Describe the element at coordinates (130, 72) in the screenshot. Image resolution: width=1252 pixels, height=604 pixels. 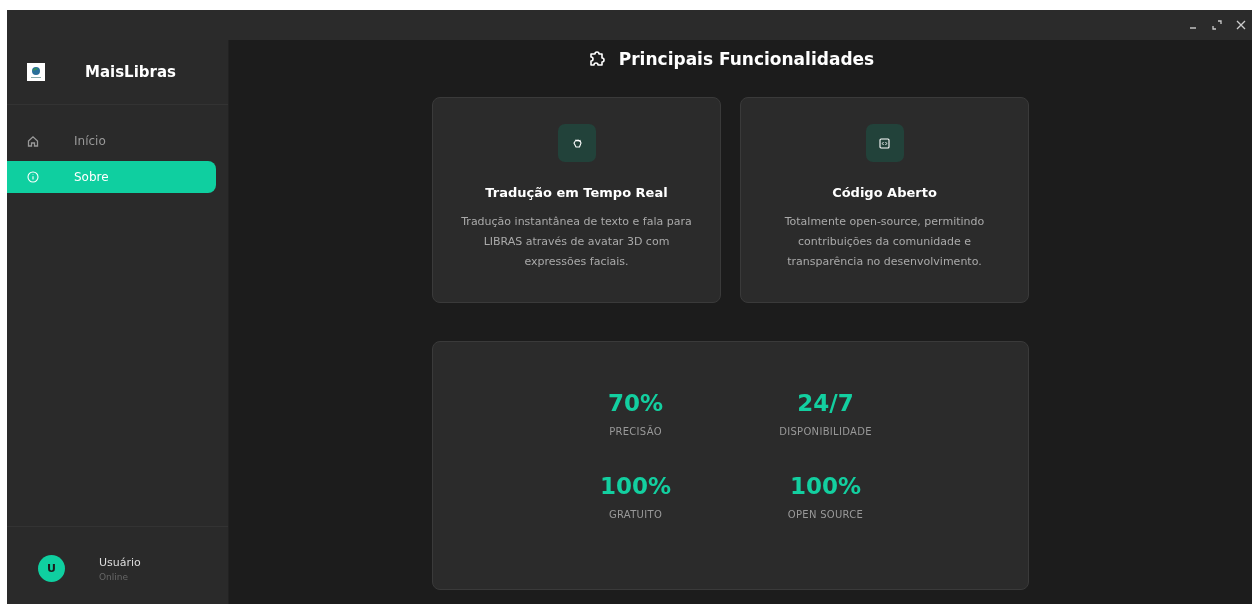
I see `app-name: MaisLibras` at that location.